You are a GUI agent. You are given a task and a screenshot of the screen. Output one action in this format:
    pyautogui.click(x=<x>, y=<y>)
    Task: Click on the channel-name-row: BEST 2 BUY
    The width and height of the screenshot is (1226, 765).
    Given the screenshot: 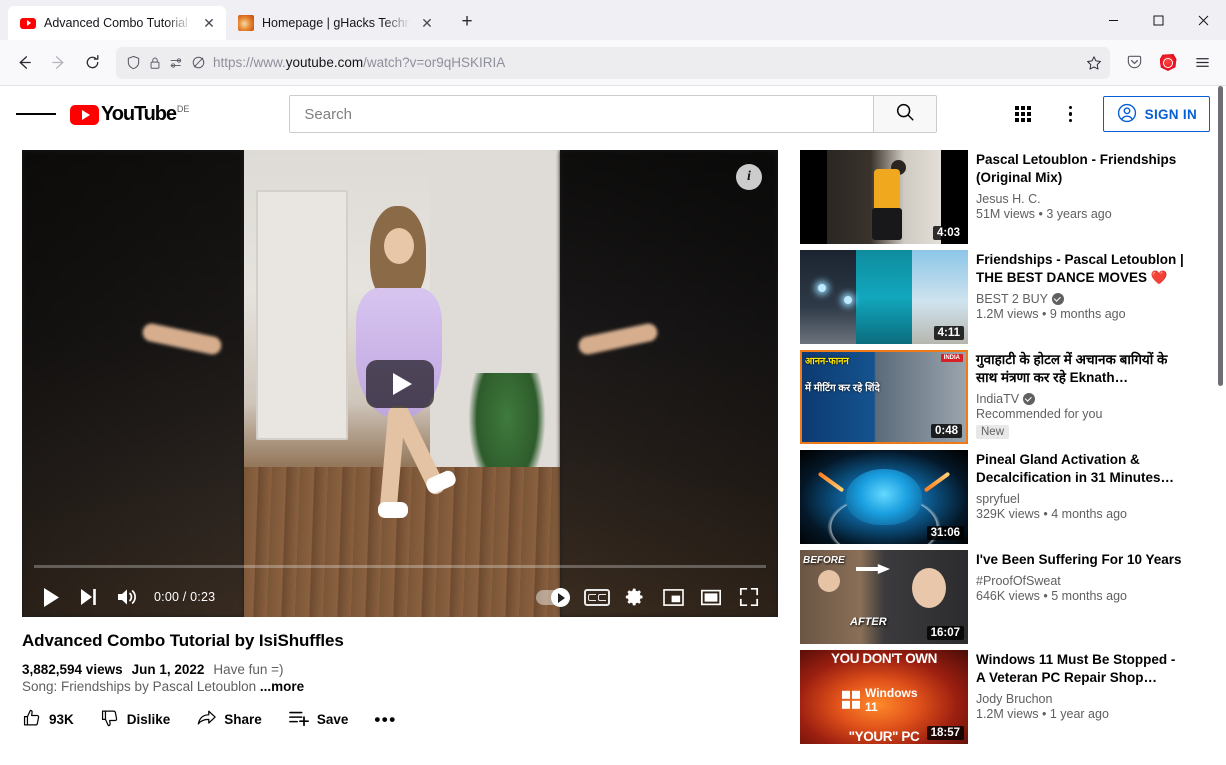 What is the action you would take?
    pyautogui.click(x=1081, y=299)
    